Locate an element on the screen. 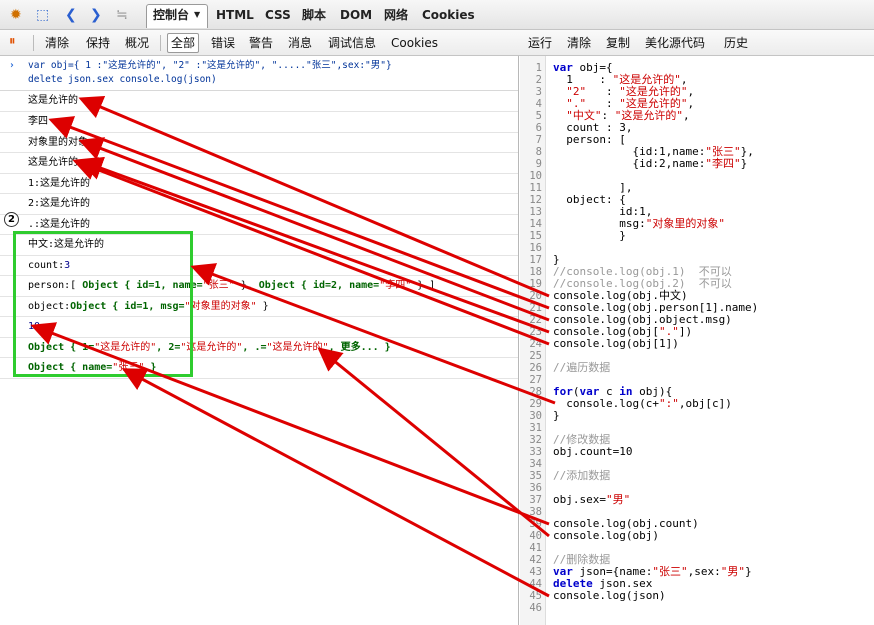 Image resolution: width=874 pixels, height=625 pixels. line-number: 8 is located at coordinates (538, 152).